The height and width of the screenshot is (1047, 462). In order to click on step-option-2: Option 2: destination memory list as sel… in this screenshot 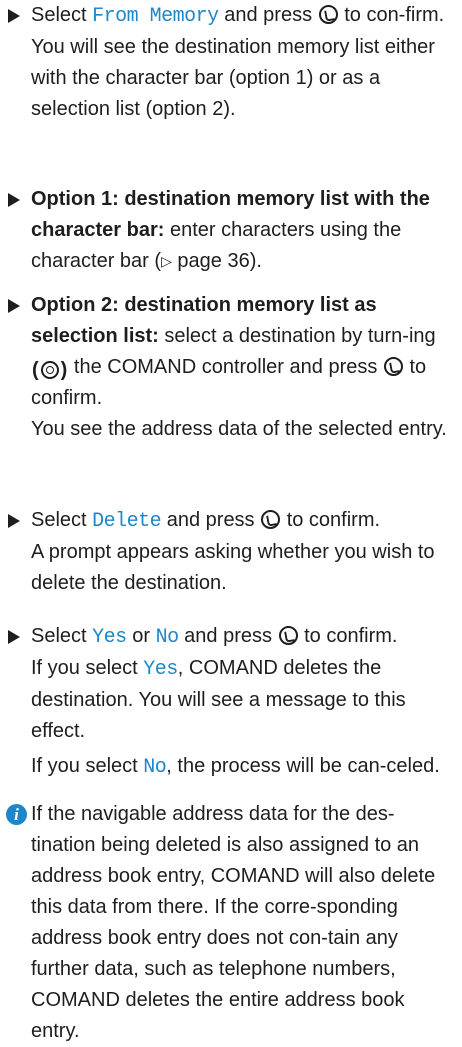, I will do `click(227, 367)`.